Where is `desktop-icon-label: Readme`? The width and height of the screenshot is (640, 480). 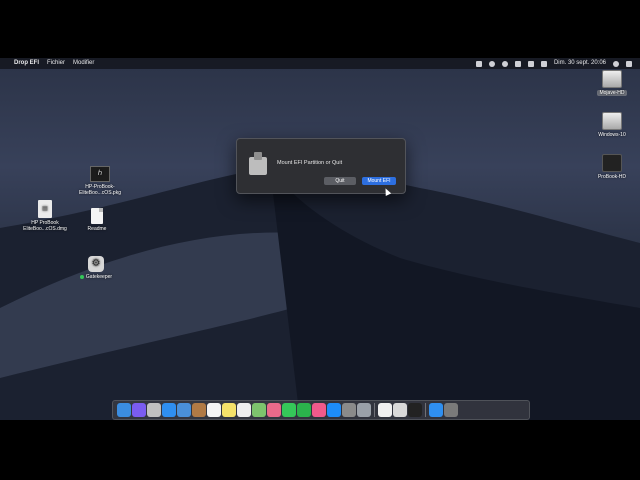 desktop-icon-label: Readme is located at coordinates (97, 229).